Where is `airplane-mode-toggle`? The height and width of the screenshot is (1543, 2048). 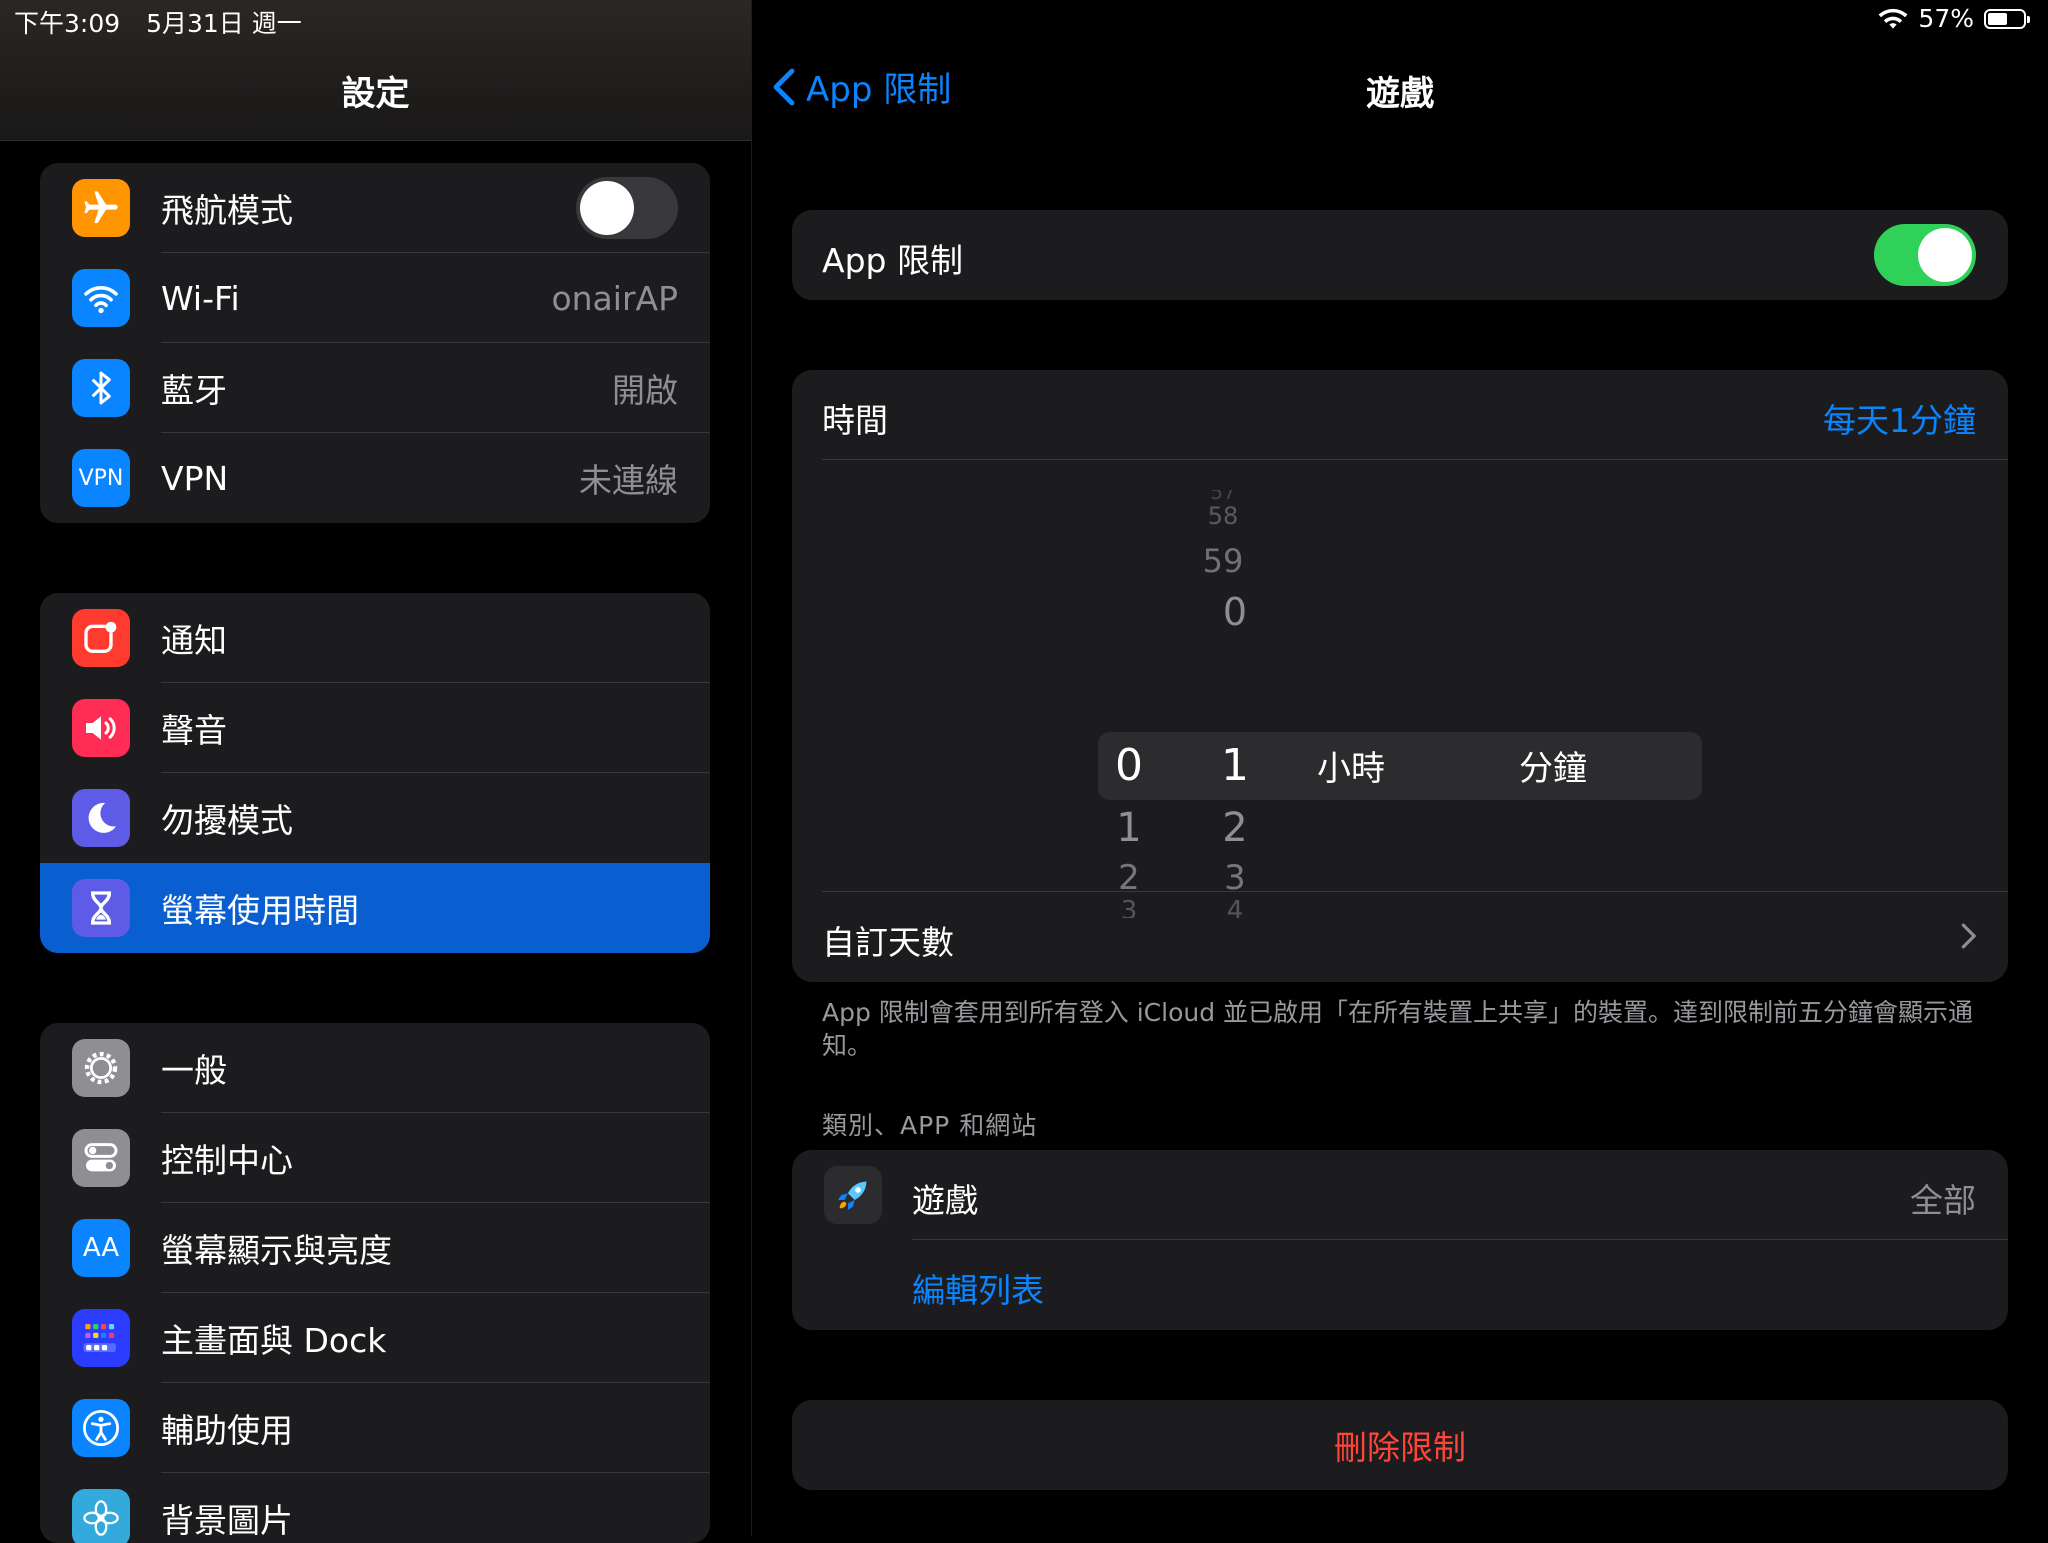
airplane-mode-toggle is located at coordinates (627, 208).